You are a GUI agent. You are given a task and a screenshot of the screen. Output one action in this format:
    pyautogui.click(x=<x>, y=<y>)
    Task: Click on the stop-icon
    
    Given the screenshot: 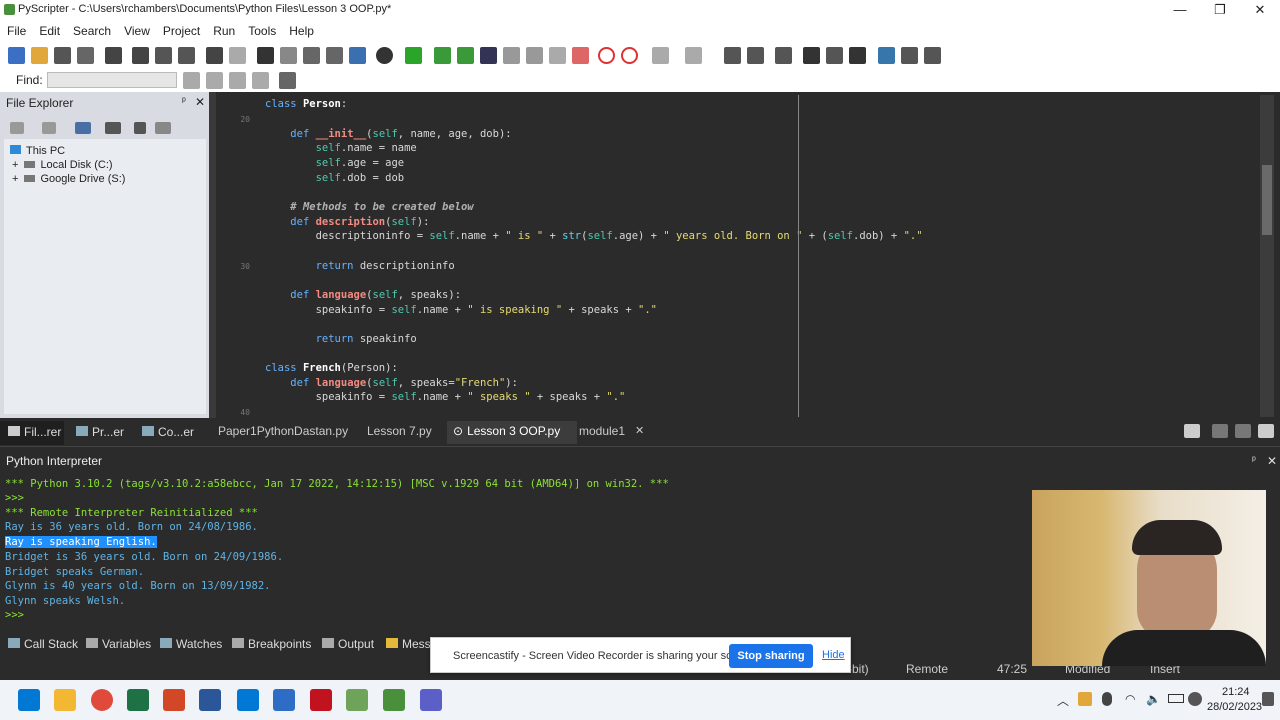 What is the action you would take?
    pyautogui.click(x=580, y=55)
    